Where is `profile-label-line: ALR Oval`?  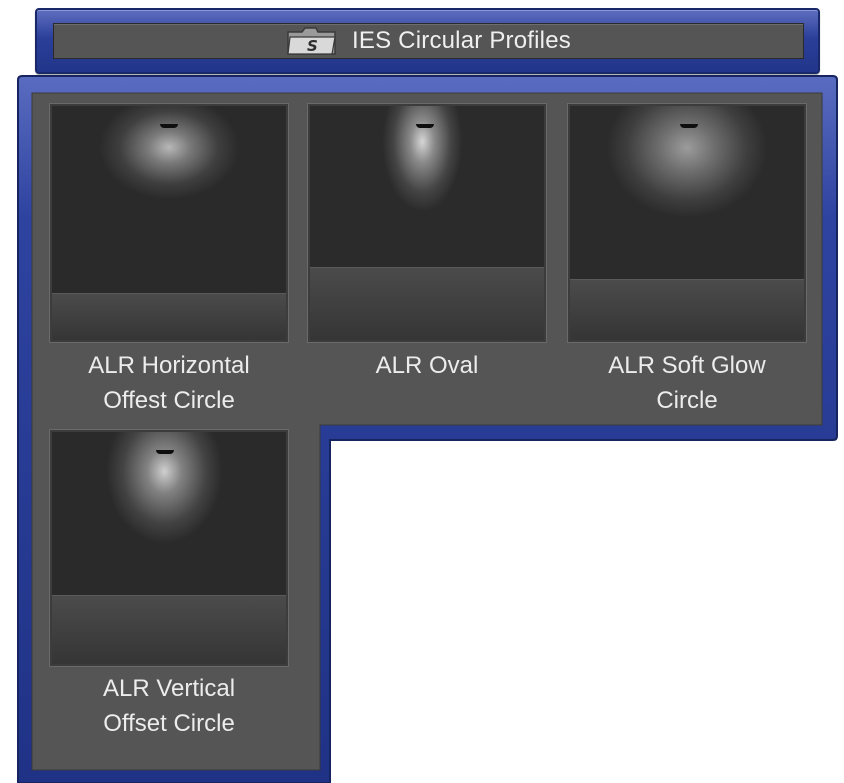 profile-label-line: ALR Oval is located at coordinates (427, 365).